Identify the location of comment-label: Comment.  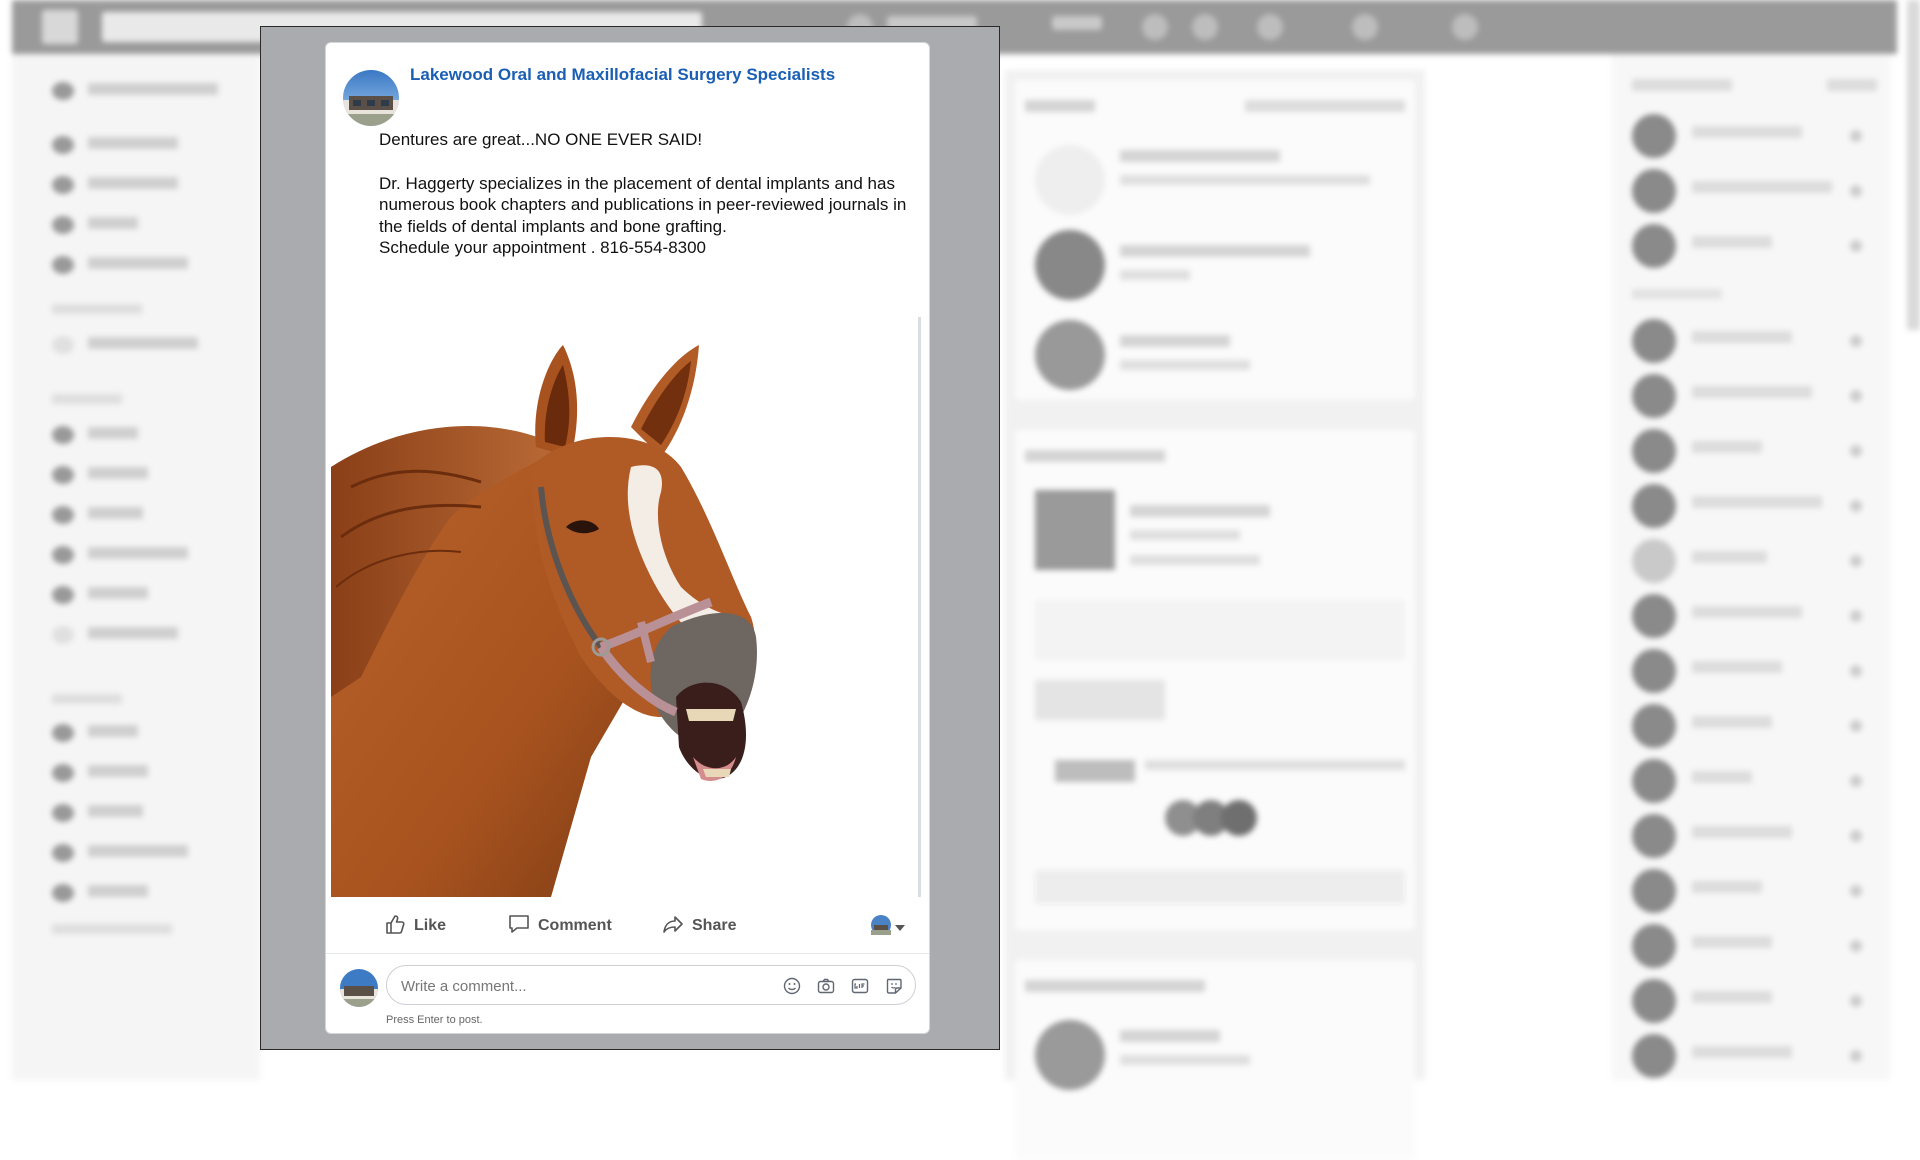
(575, 925).